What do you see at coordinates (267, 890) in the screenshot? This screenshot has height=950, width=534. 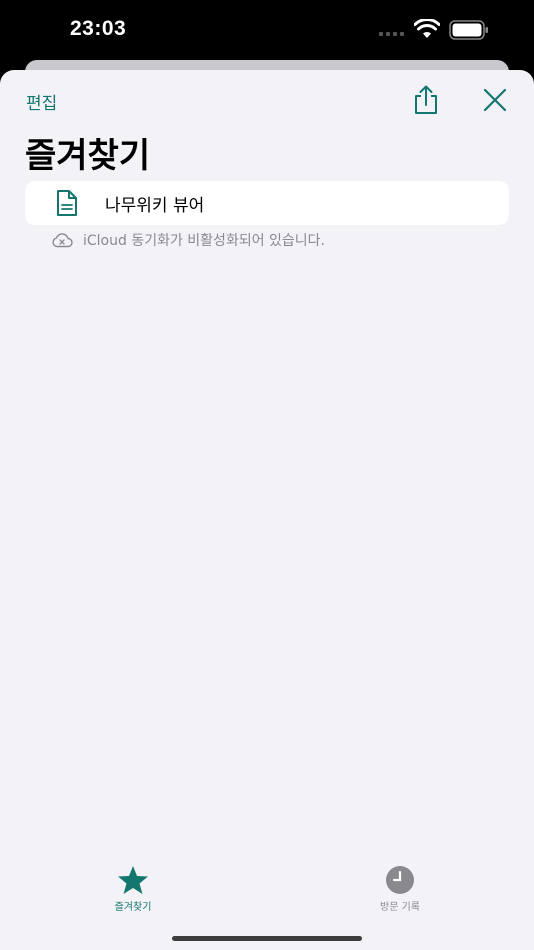 I see `tab-bar: 즐겨찾기 방문 기록` at bounding box center [267, 890].